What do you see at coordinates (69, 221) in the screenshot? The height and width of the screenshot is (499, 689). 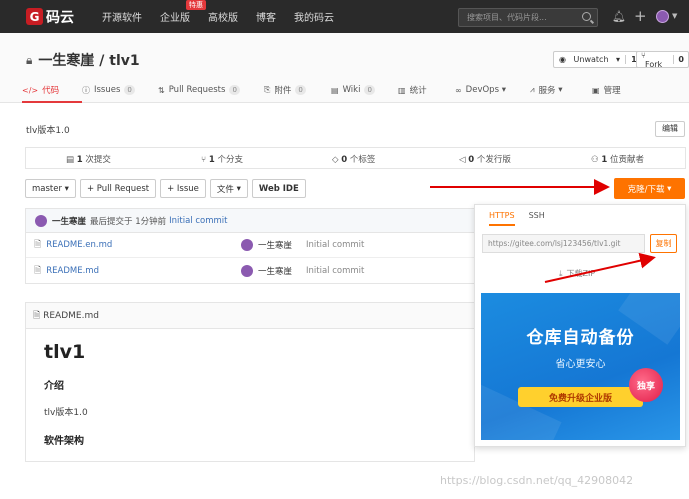 I see `commit-author: 一生寒崖` at bounding box center [69, 221].